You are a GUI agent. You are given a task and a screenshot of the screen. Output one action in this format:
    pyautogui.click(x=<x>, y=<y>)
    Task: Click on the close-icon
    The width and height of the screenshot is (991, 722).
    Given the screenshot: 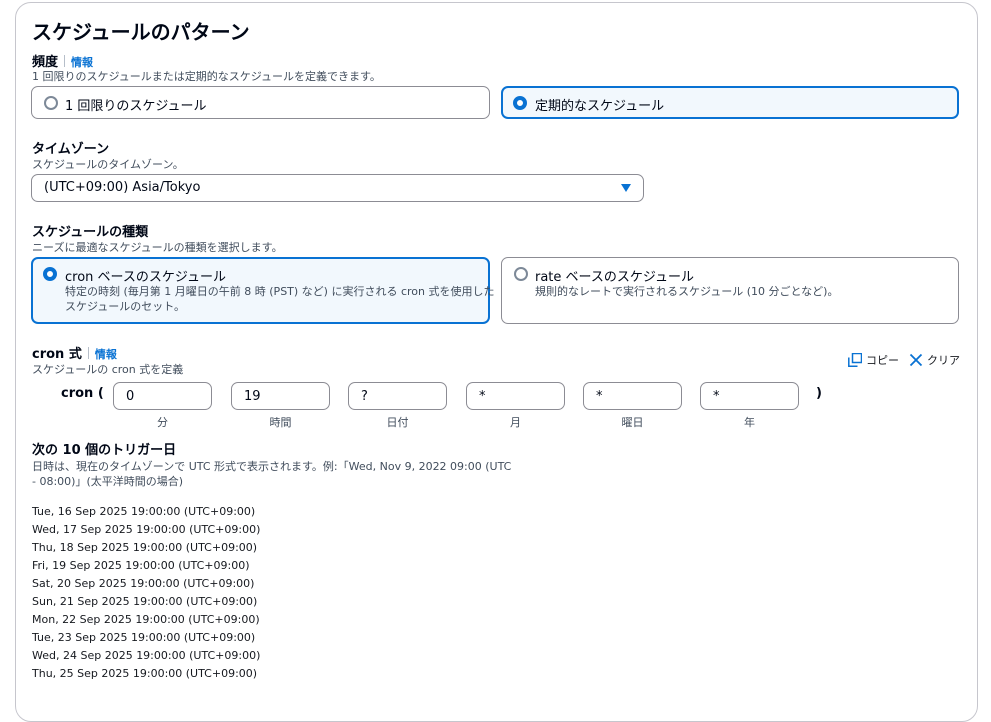 What is the action you would take?
    pyautogui.click(x=916, y=360)
    